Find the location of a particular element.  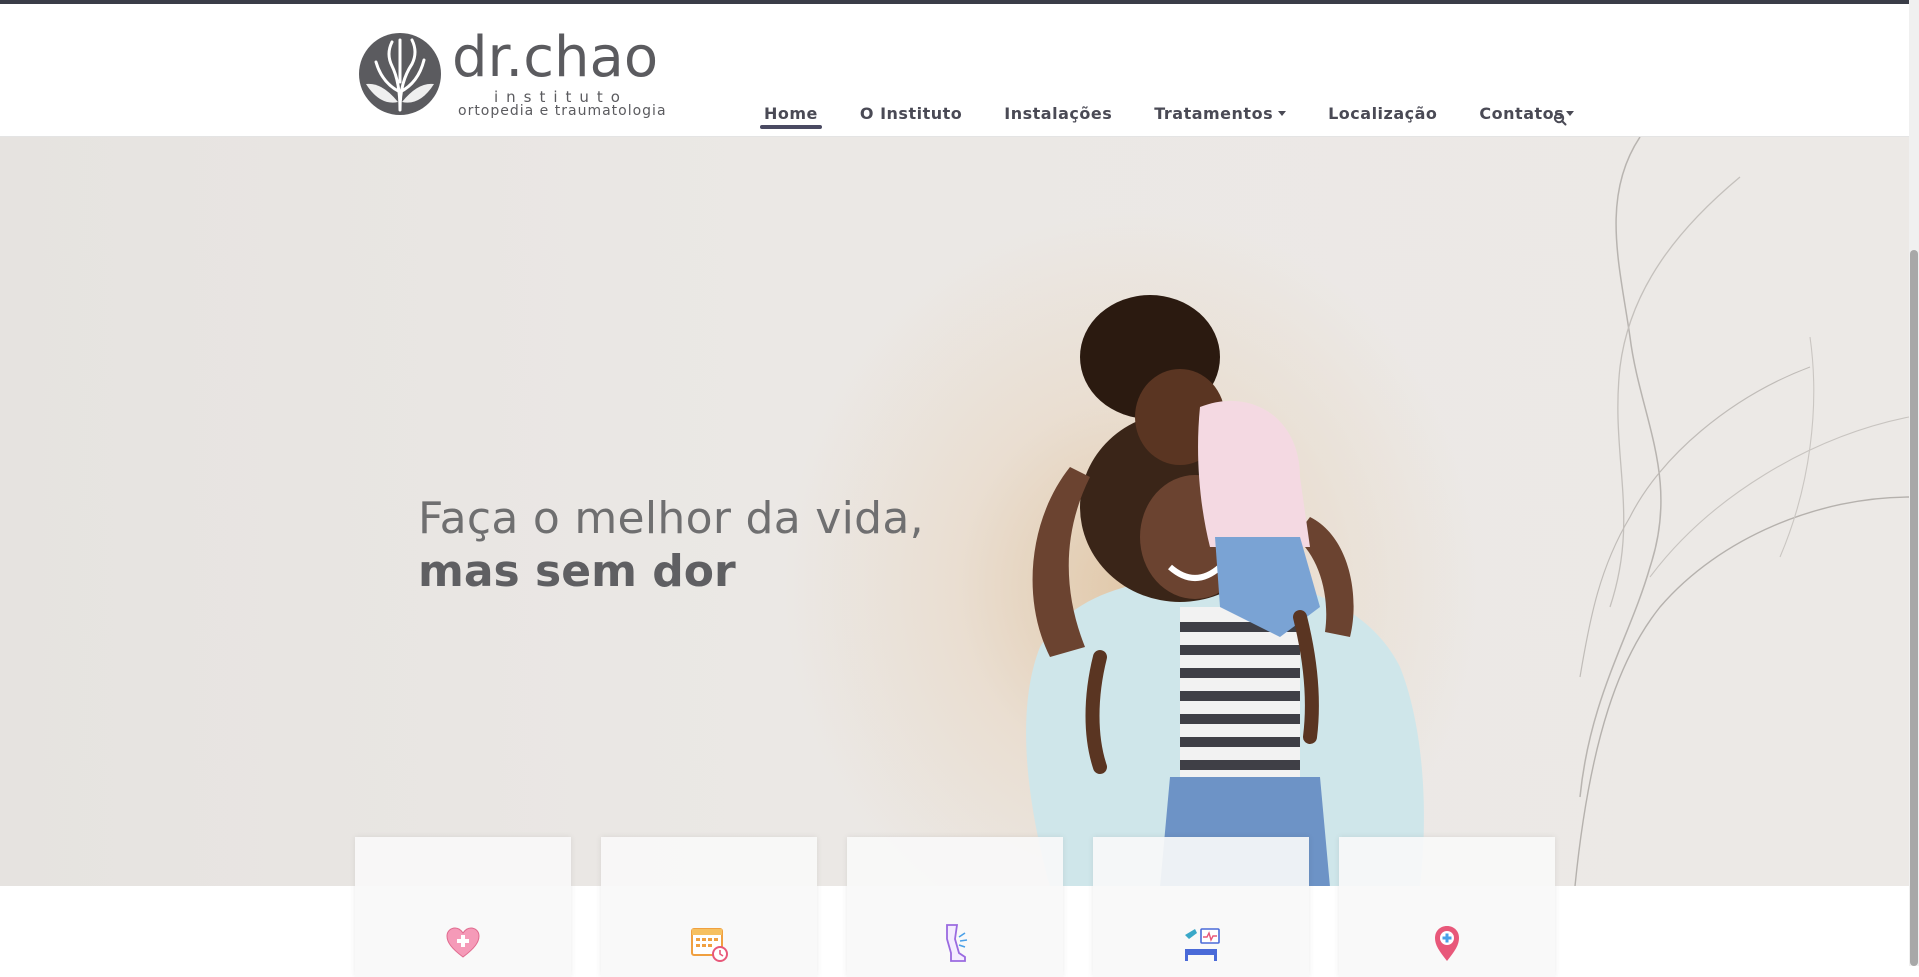

brand-name: dr.chao is located at coordinates (555, 57).